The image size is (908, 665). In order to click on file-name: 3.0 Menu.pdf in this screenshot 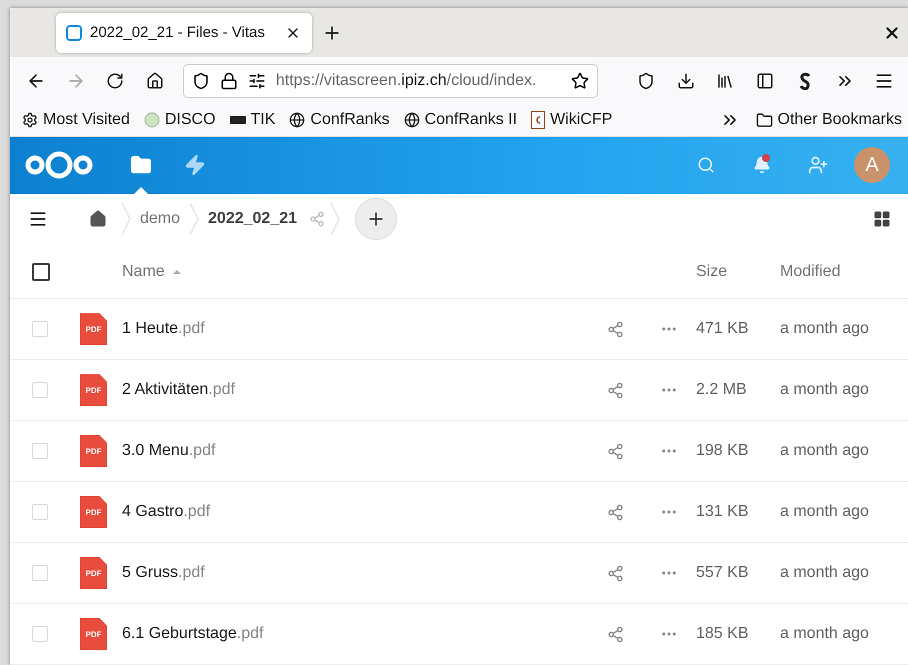, I will do `click(355, 451)`.